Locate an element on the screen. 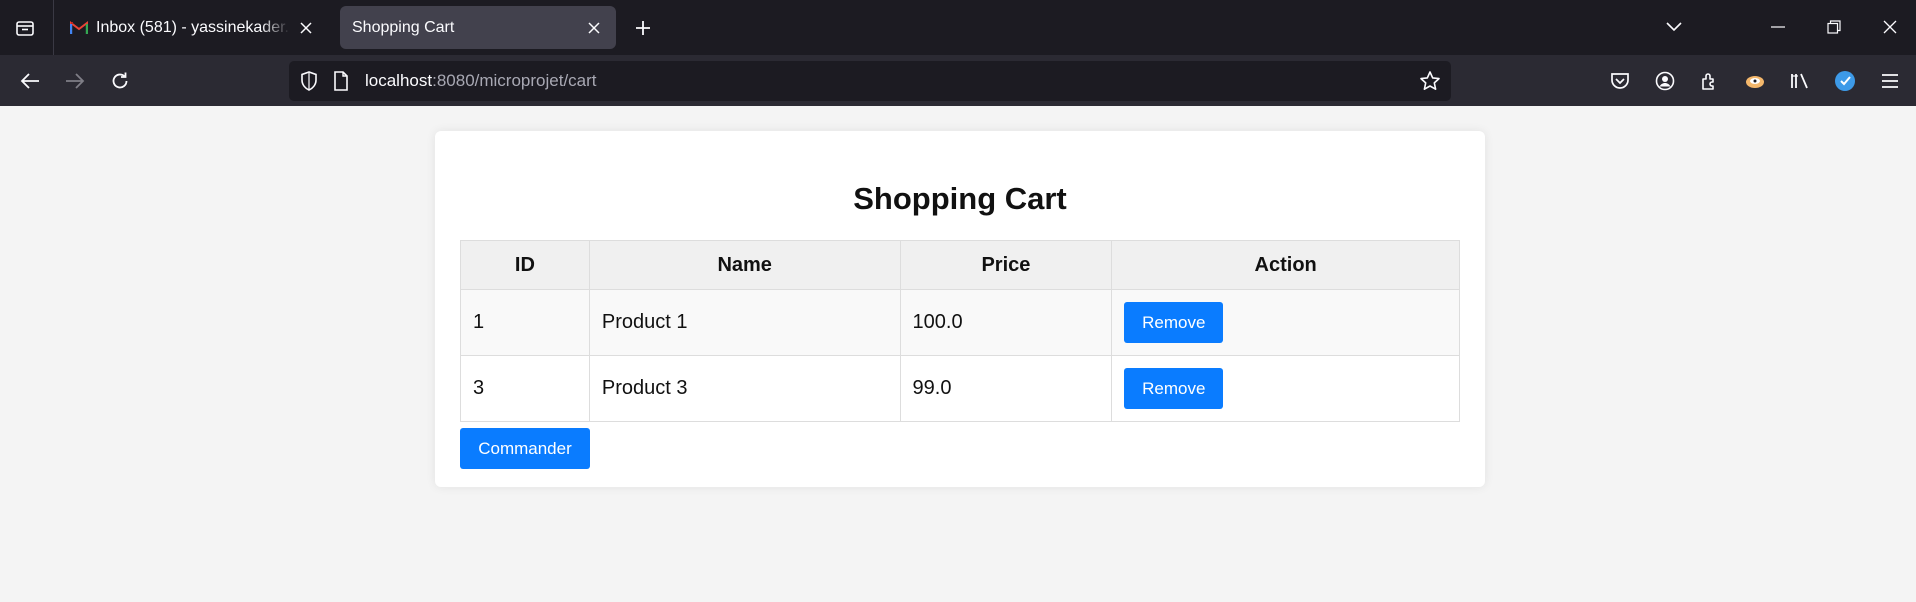  tab-separator is located at coordinates (53, 27).